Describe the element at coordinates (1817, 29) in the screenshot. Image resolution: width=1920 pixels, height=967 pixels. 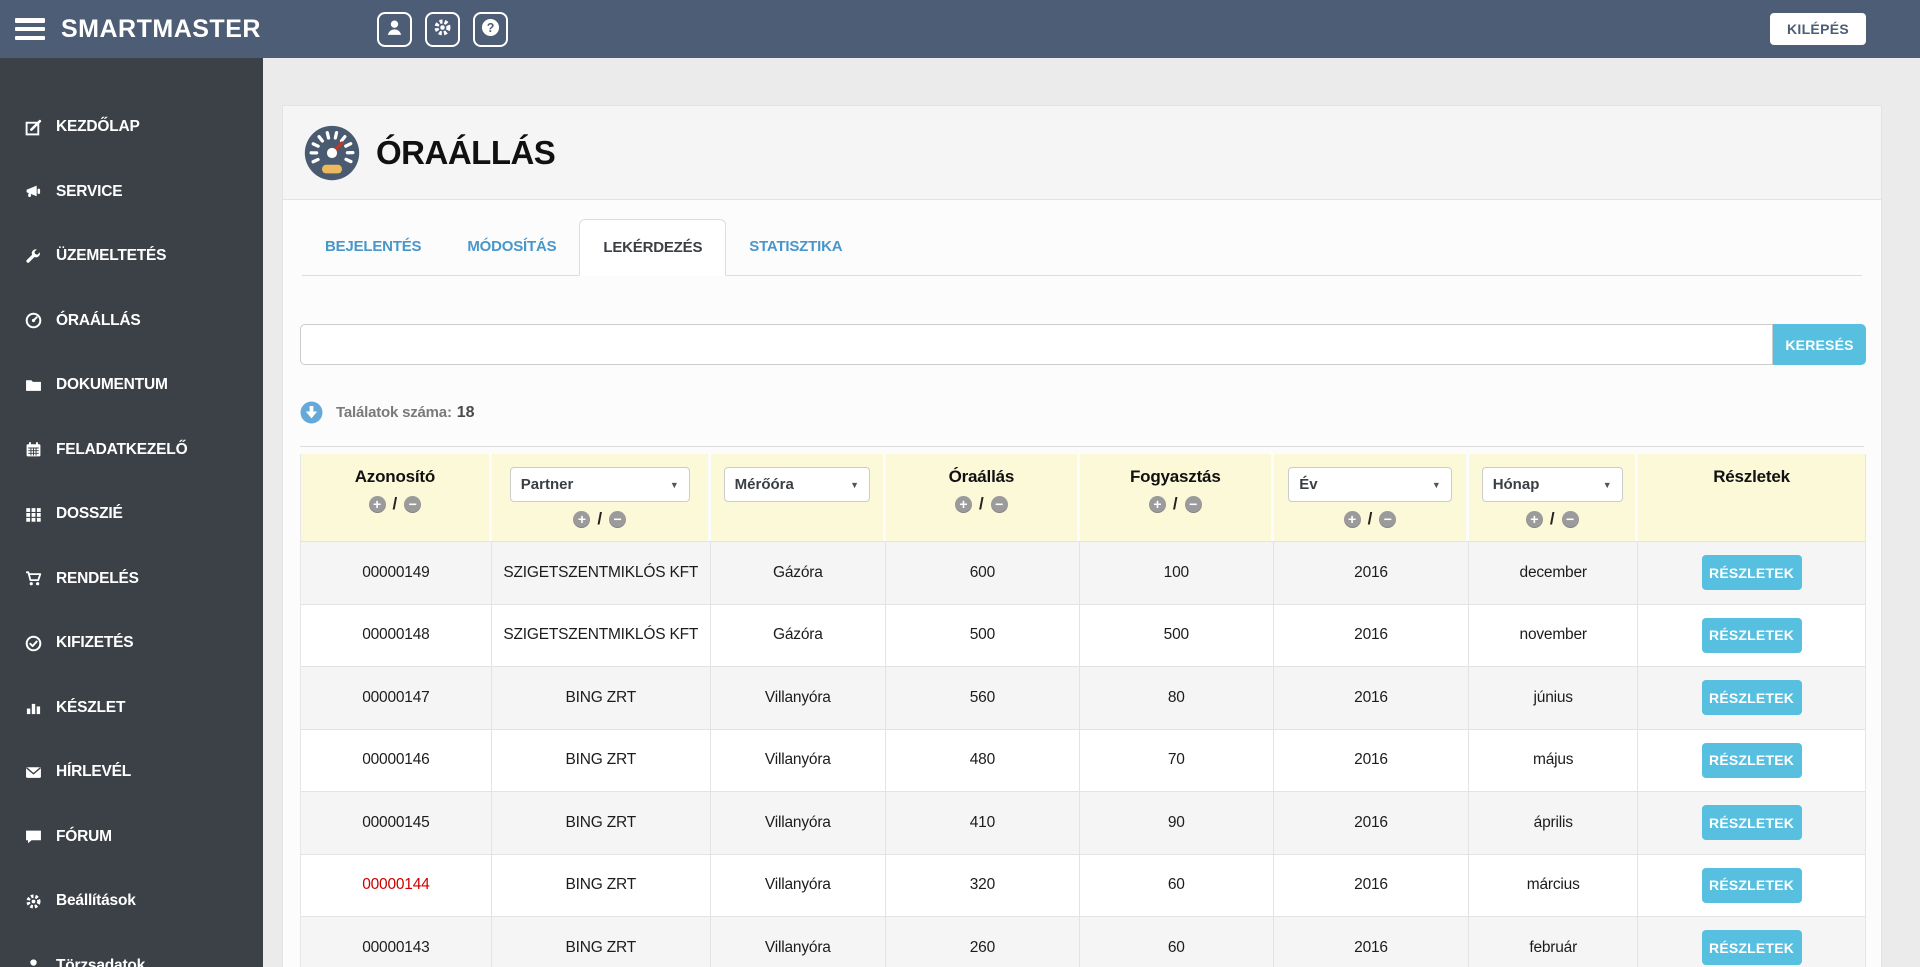
I see `logout-button: KILÉPÉS` at that location.